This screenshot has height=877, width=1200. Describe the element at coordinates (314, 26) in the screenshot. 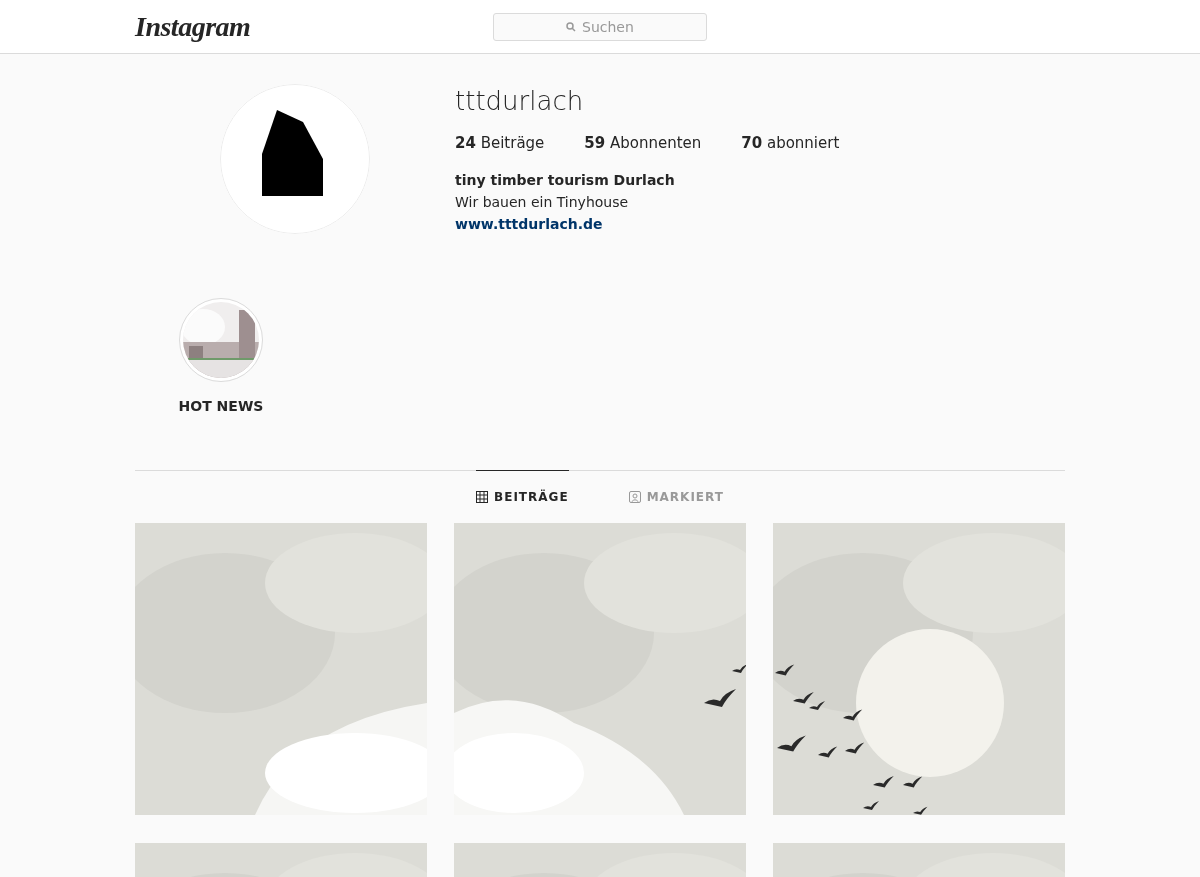

I see `logo: Instagram` at that location.